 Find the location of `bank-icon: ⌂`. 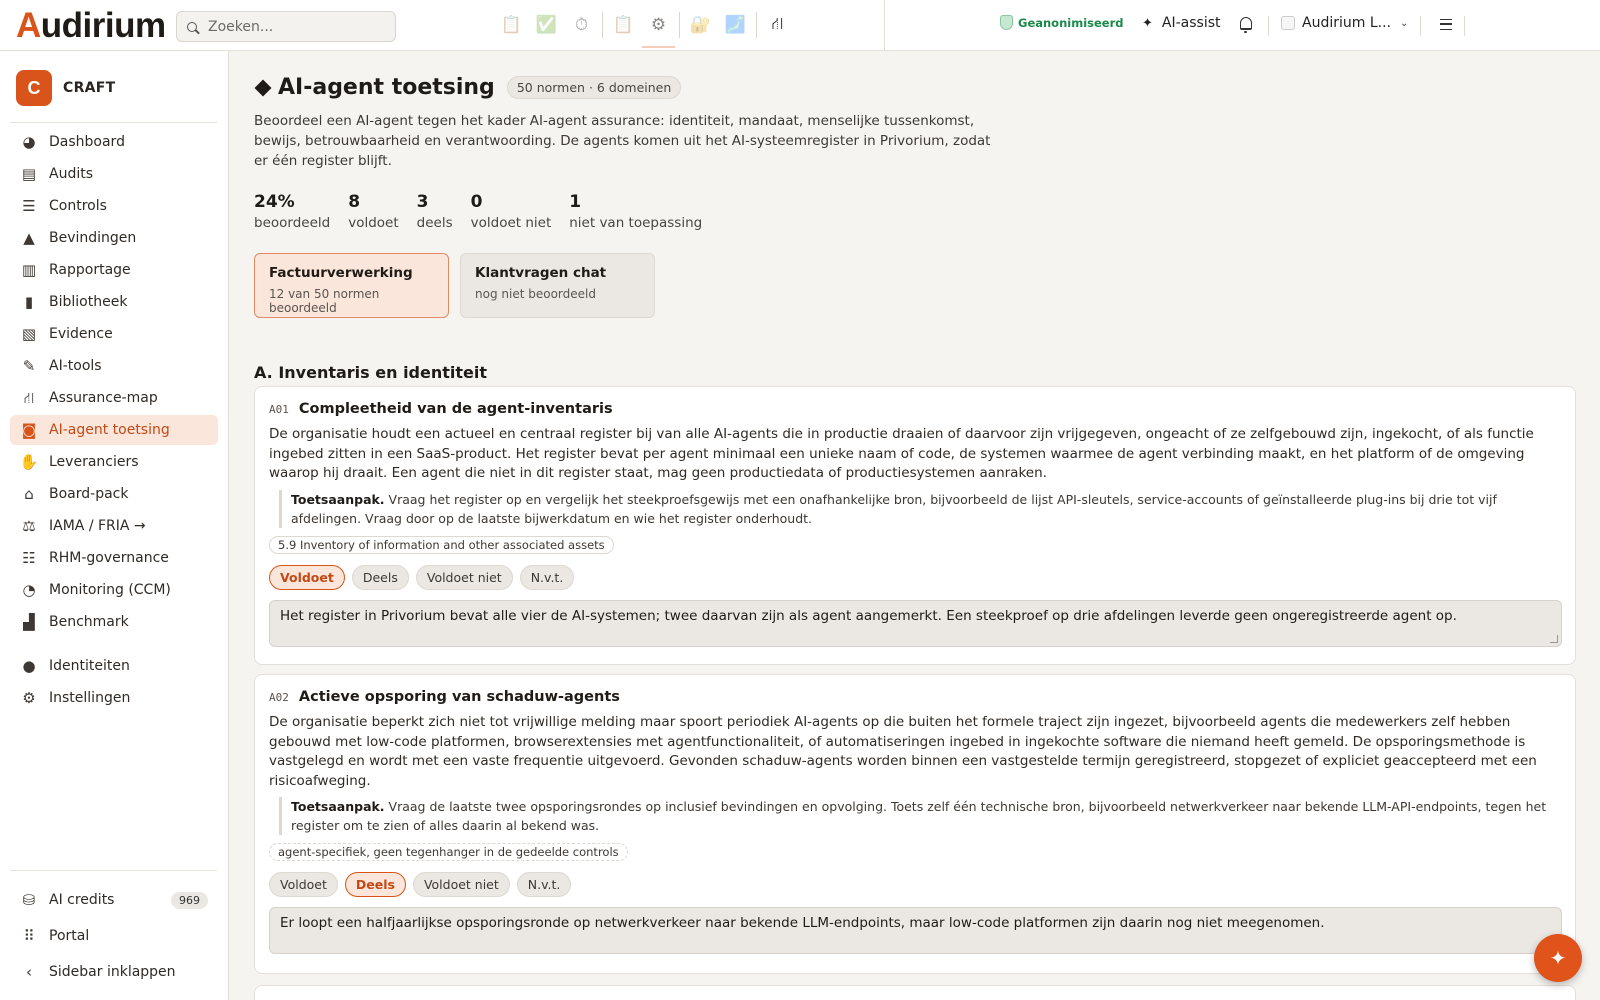

bank-icon: ⌂ is located at coordinates (29, 493).